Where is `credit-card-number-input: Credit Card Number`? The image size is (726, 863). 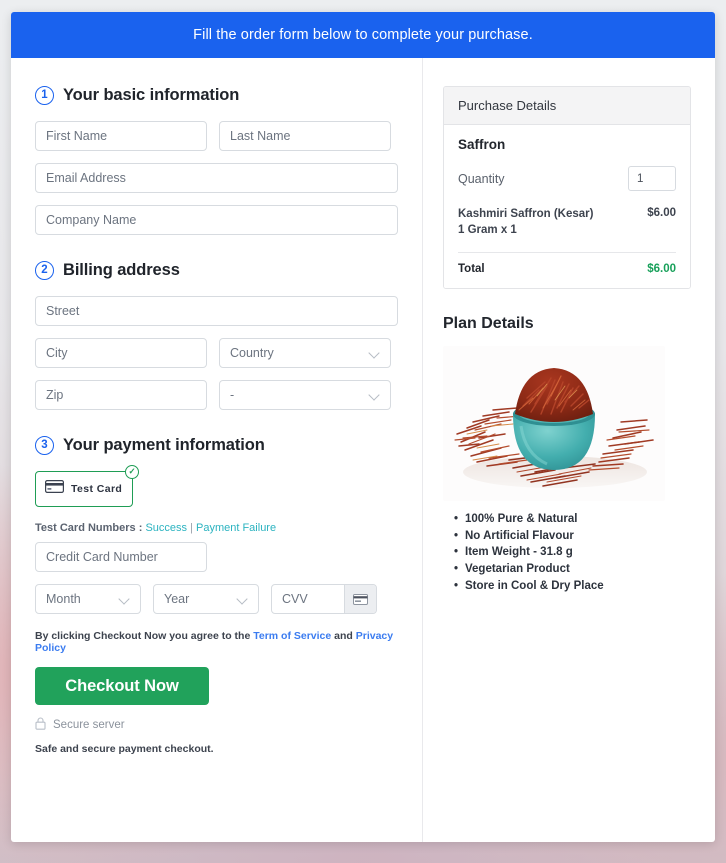
credit-card-number-input: Credit Card Number is located at coordinates (121, 557).